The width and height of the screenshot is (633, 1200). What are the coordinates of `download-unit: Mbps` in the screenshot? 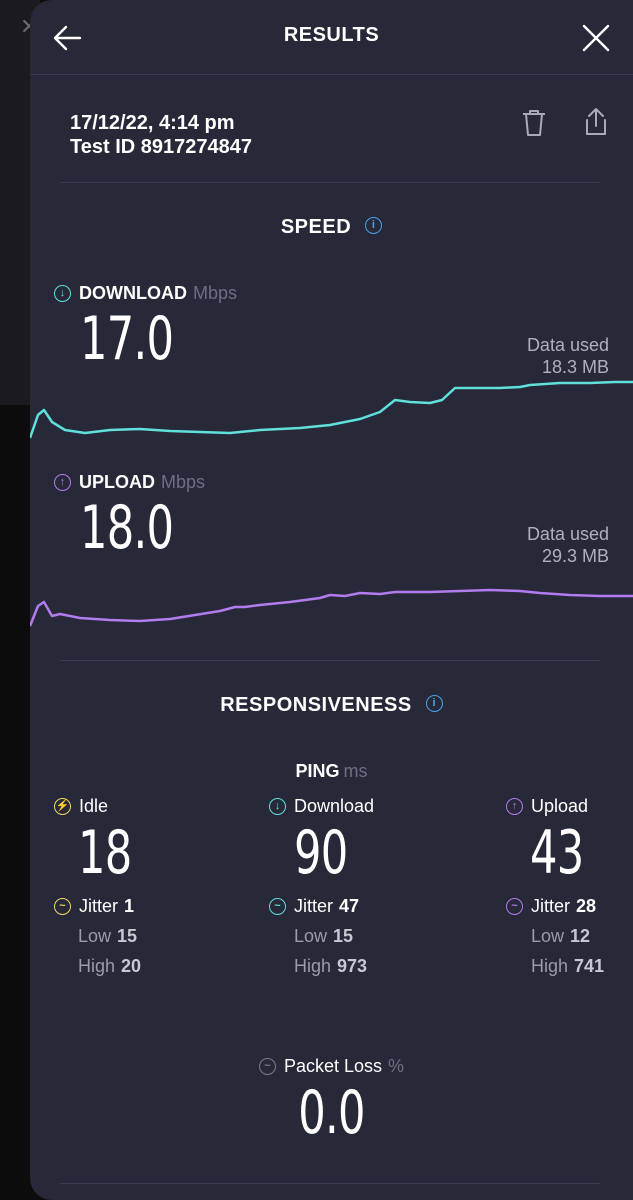 It's located at (214, 293).